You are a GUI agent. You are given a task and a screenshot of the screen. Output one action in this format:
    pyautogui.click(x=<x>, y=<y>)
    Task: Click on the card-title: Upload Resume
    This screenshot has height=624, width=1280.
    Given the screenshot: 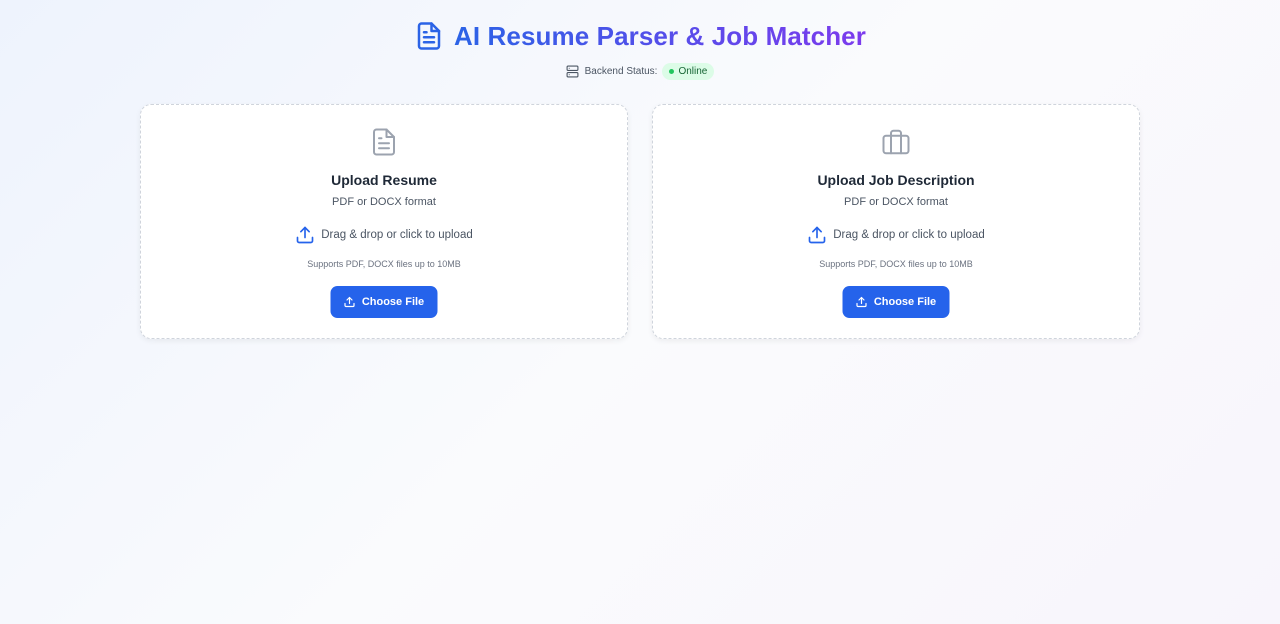 What is the action you would take?
    pyautogui.click(x=384, y=180)
    